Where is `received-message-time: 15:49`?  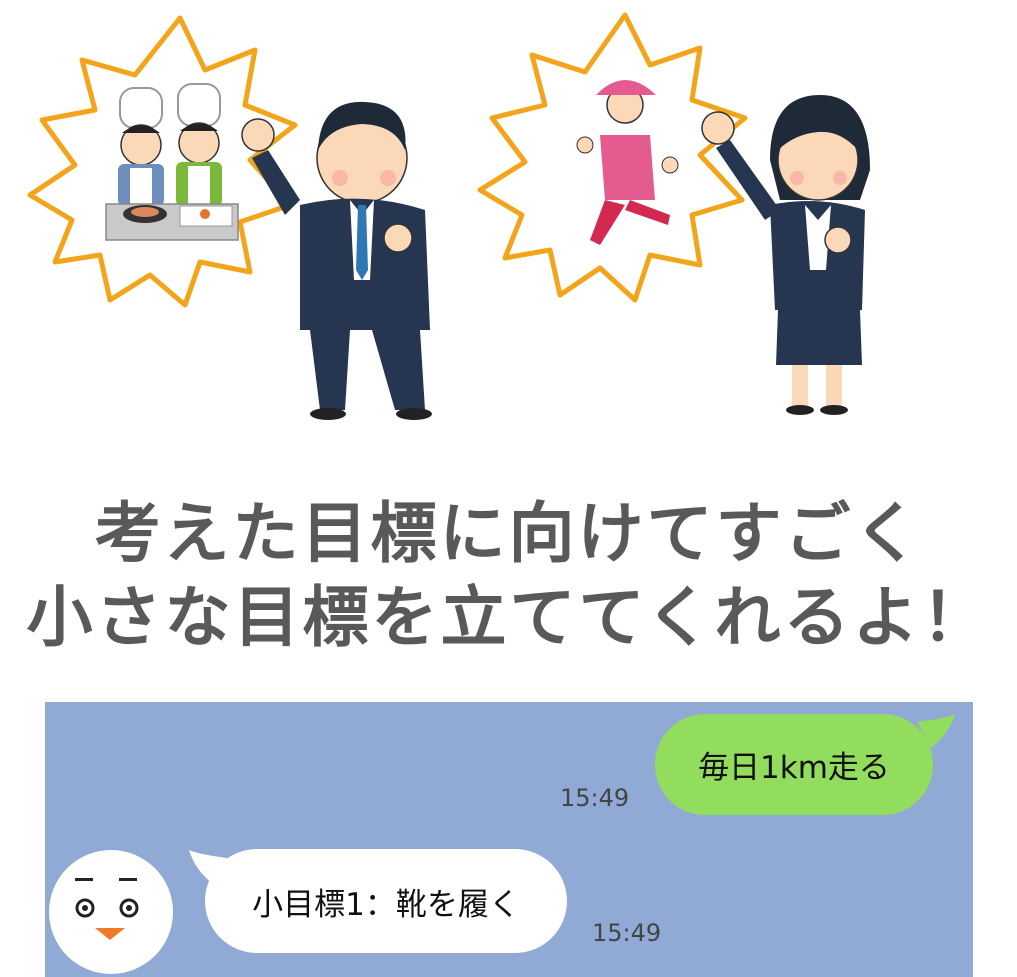
received-message-time: 15:49 is located at coordinates (627, 933).